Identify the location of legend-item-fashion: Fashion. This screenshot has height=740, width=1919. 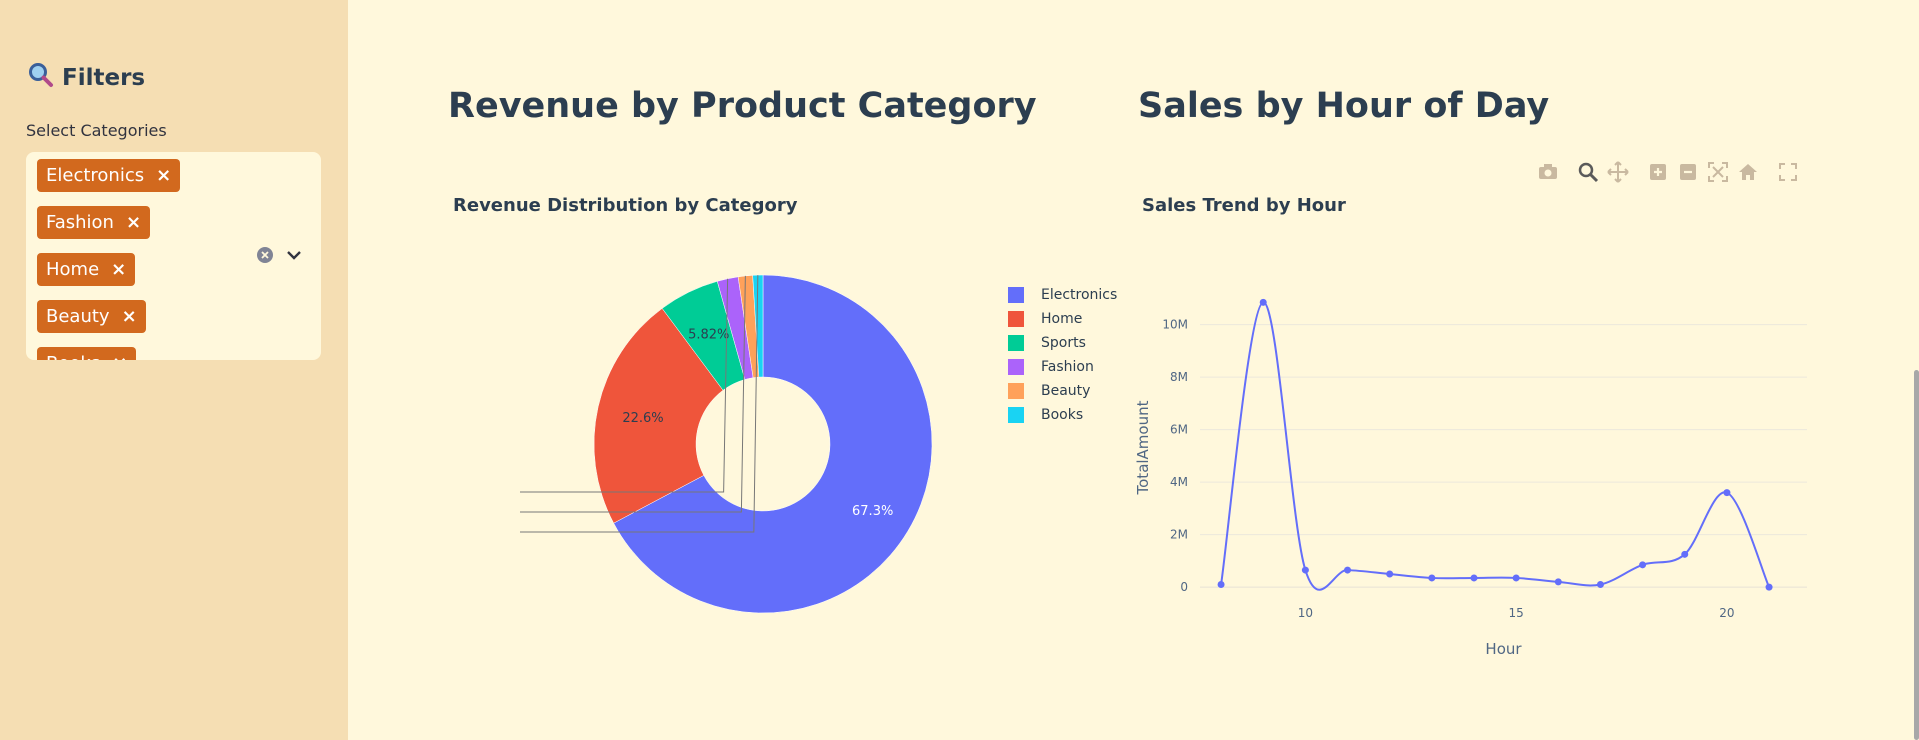
(1062, 367).